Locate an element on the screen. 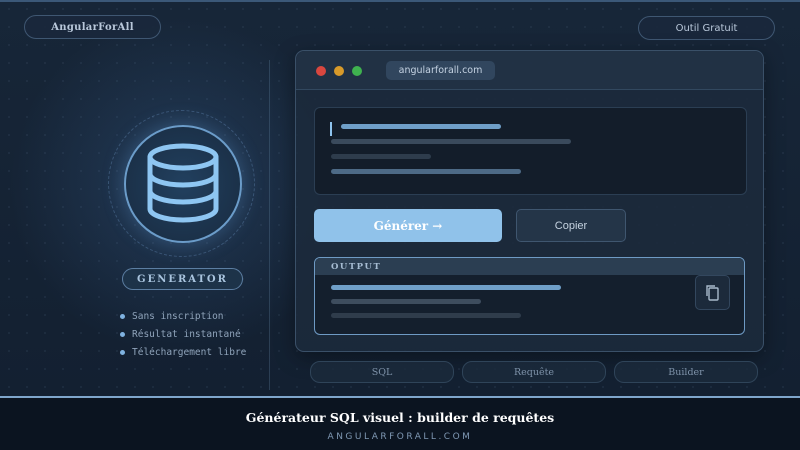  tab-label: SQL is located at coordinates (382, 372).